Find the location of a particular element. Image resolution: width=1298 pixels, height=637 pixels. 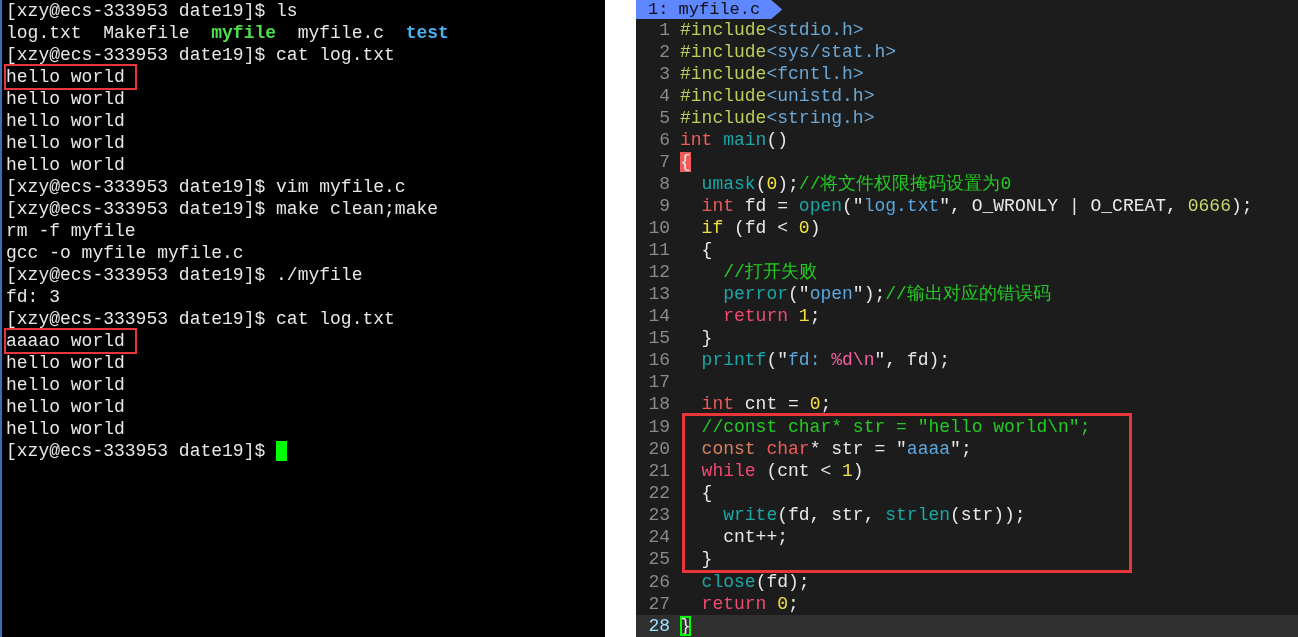

code-line: return 0; is located at coordinates (750, 604).